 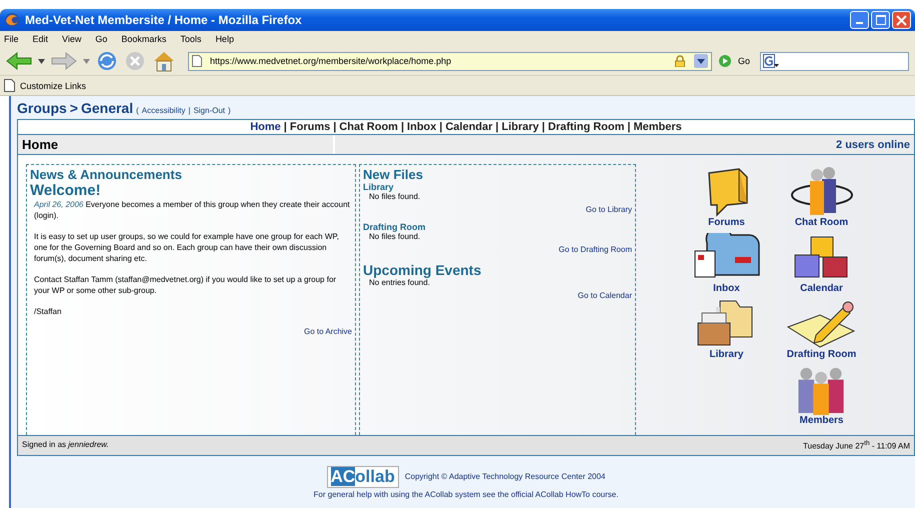 I want to click on window-title: Med-Vet-Net Membersite / Home - Mozilla Firefox, so click(x=163, y=20).